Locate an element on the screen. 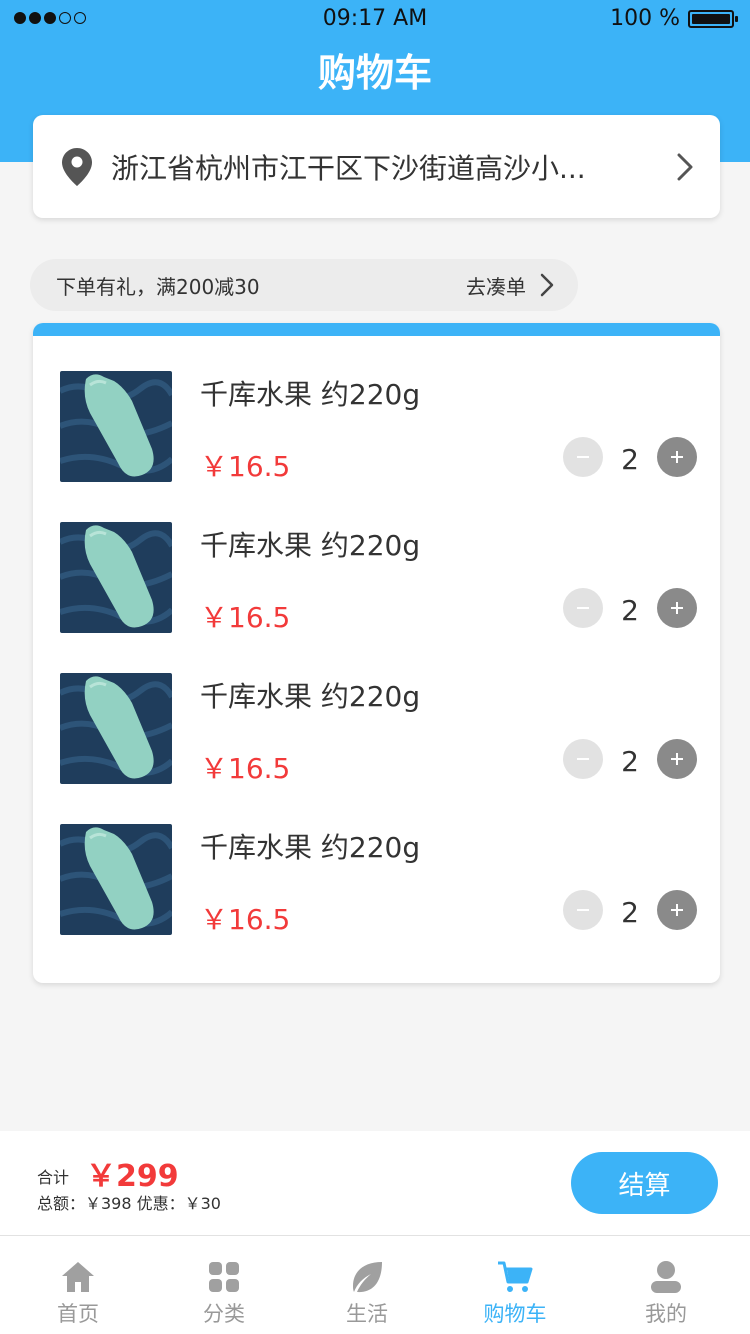 This screenshot has width=750, height=1334. tab-bar: 首页 分类 生活 购物车 我的 is located at coordinates (375, 1284).